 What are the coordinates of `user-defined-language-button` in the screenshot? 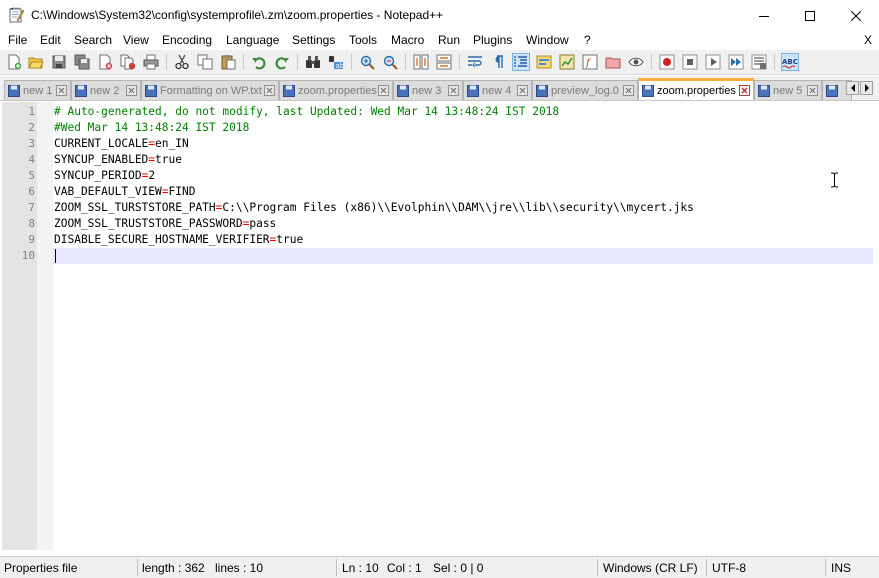 It's located at (544, 62).